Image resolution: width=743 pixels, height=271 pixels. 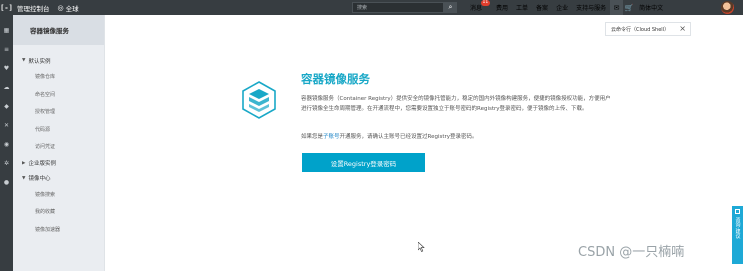 I want to click on sidebar-item-favorites: 我的收藏, so click(x=58, y=212).